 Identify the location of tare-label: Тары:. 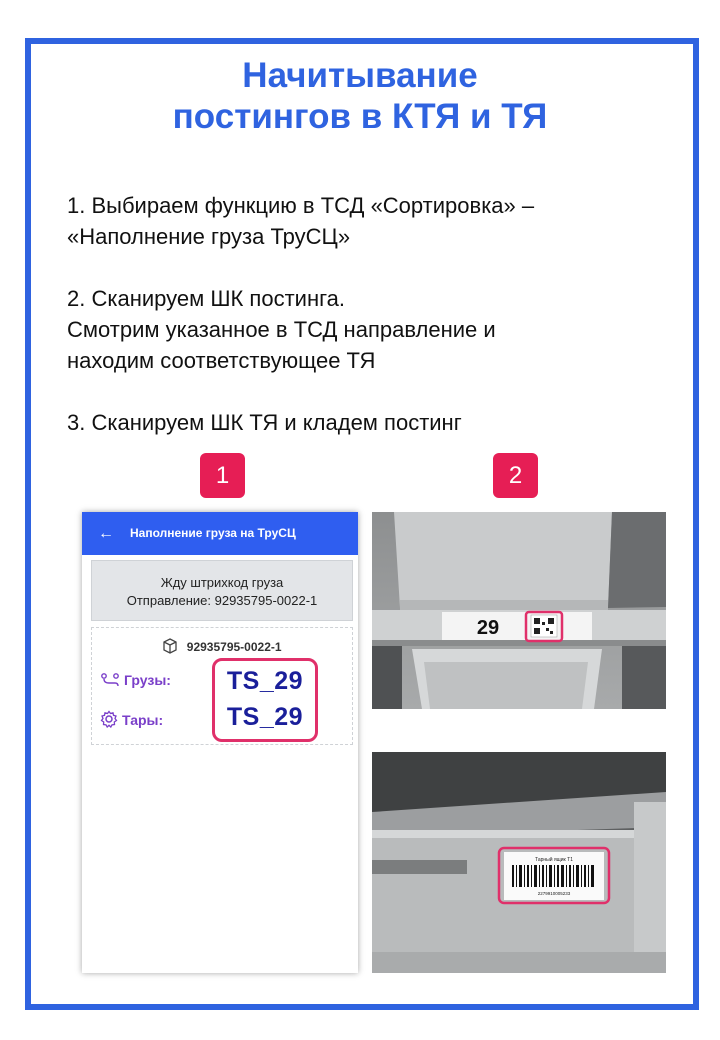
(143, 720).